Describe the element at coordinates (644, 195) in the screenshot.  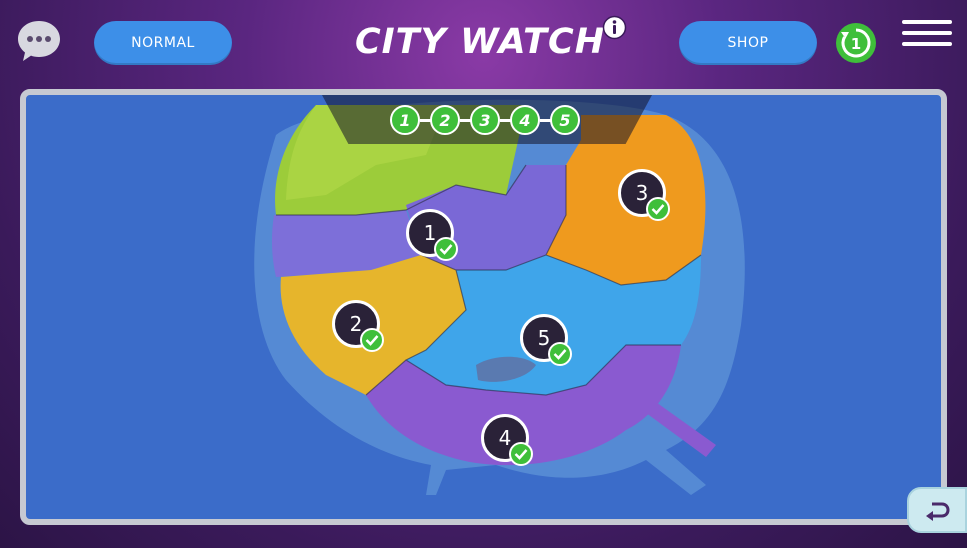
I see `district-marker-3: 3` at that location.